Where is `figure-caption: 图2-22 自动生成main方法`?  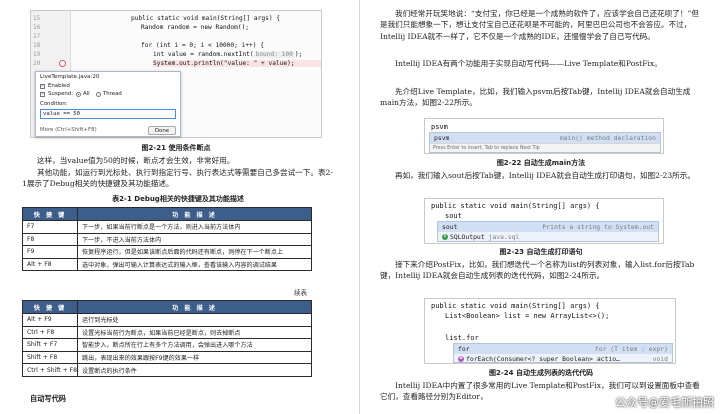
figure-caption: 图2-22 自动生成main方法 is located at coordinates (541, 163).